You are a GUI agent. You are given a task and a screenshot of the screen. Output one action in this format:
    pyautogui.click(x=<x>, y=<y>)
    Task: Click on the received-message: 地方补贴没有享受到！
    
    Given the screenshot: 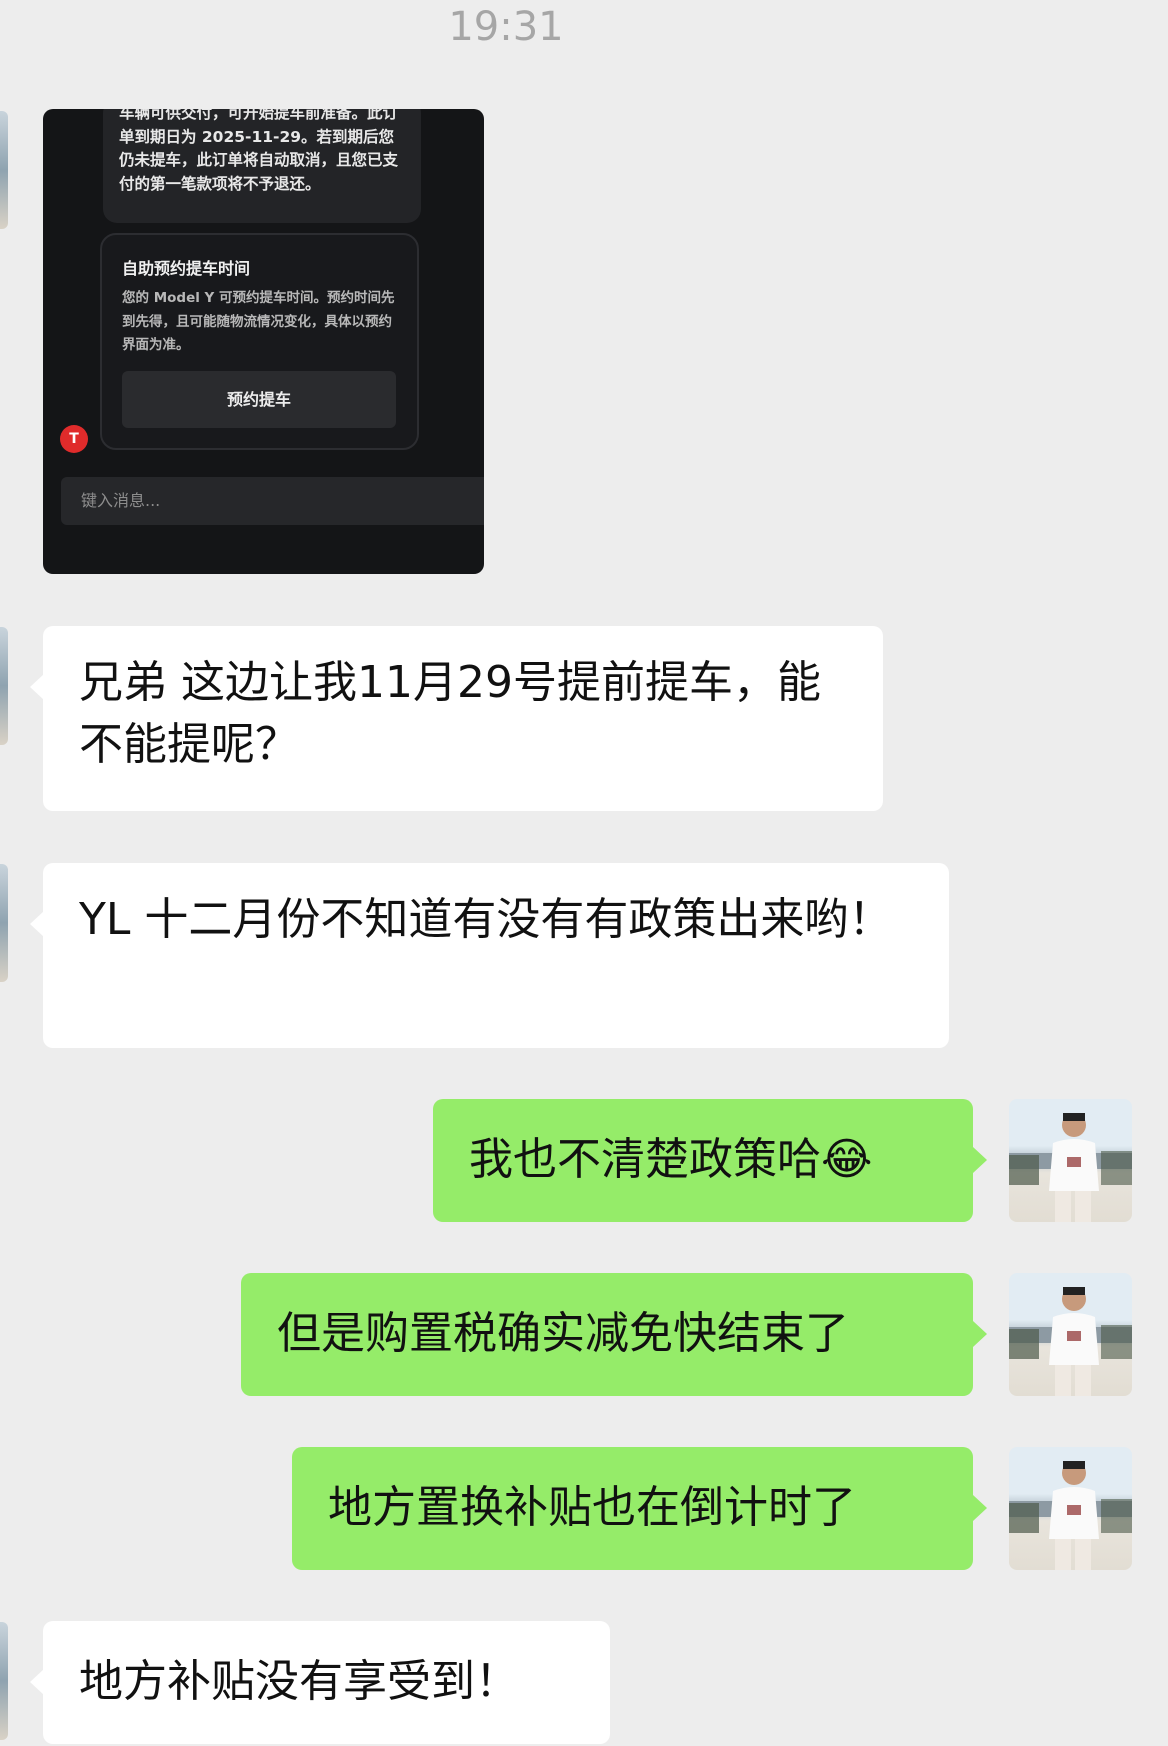 What is the action you would take?
    pyautogui.click(x=320, y=1682)
    